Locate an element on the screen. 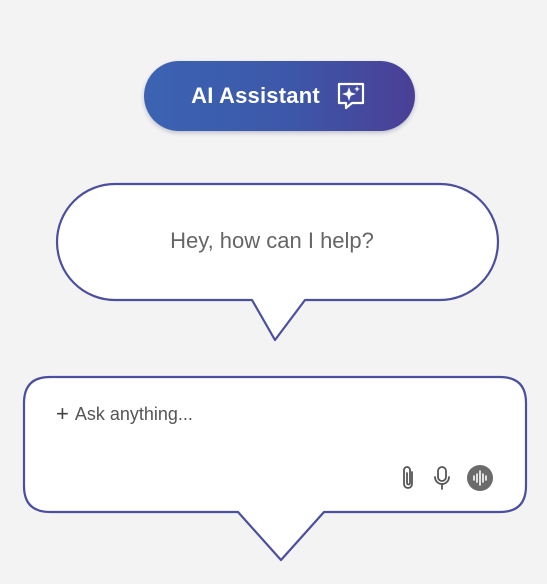 The image size is (547, 584). paperclip-icon is located at coordinates (409, 478).